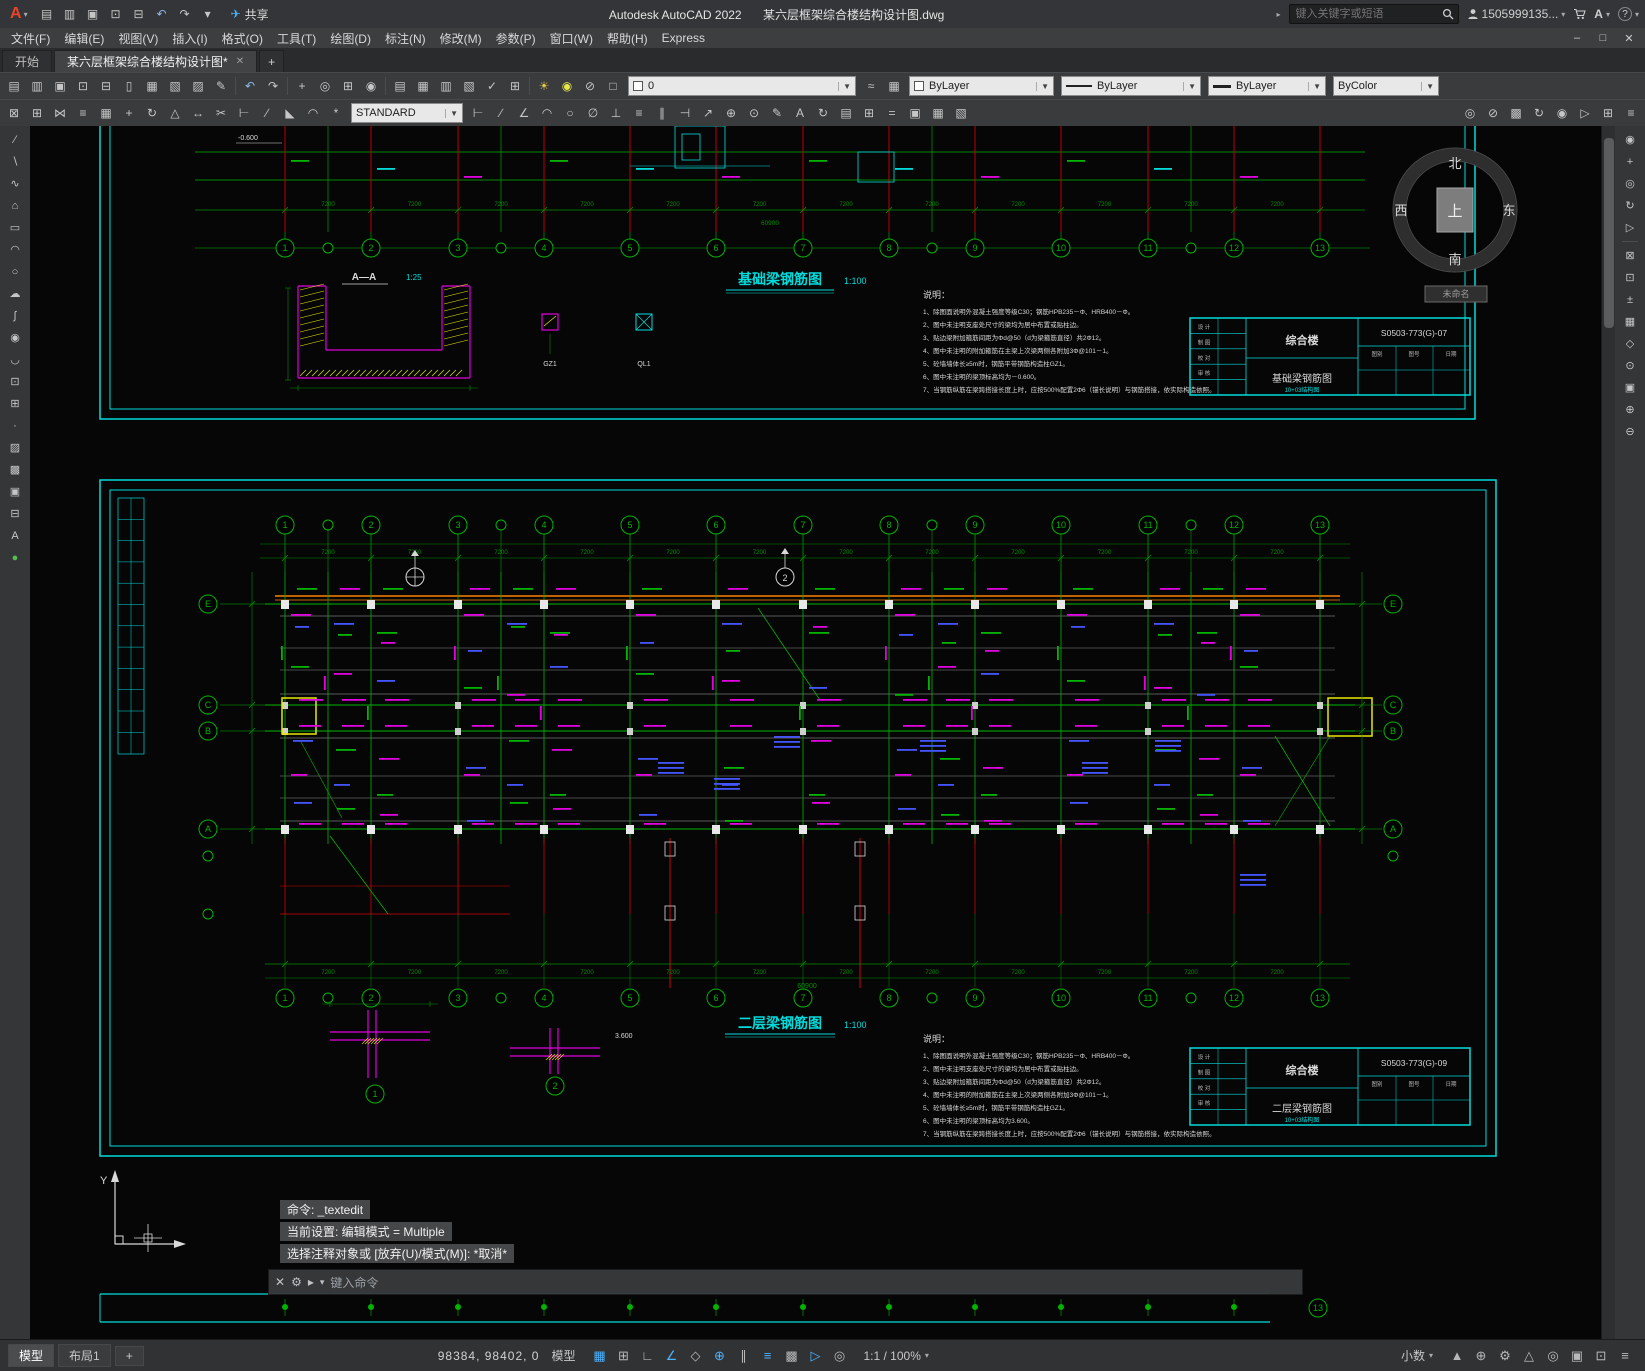 Image resolution: width=1645 pixels, height=1371 pixels. Describe the element at coordinates (1516, 14) in the screenshot. I see `account-button: 1505999135... ▾` at that location.